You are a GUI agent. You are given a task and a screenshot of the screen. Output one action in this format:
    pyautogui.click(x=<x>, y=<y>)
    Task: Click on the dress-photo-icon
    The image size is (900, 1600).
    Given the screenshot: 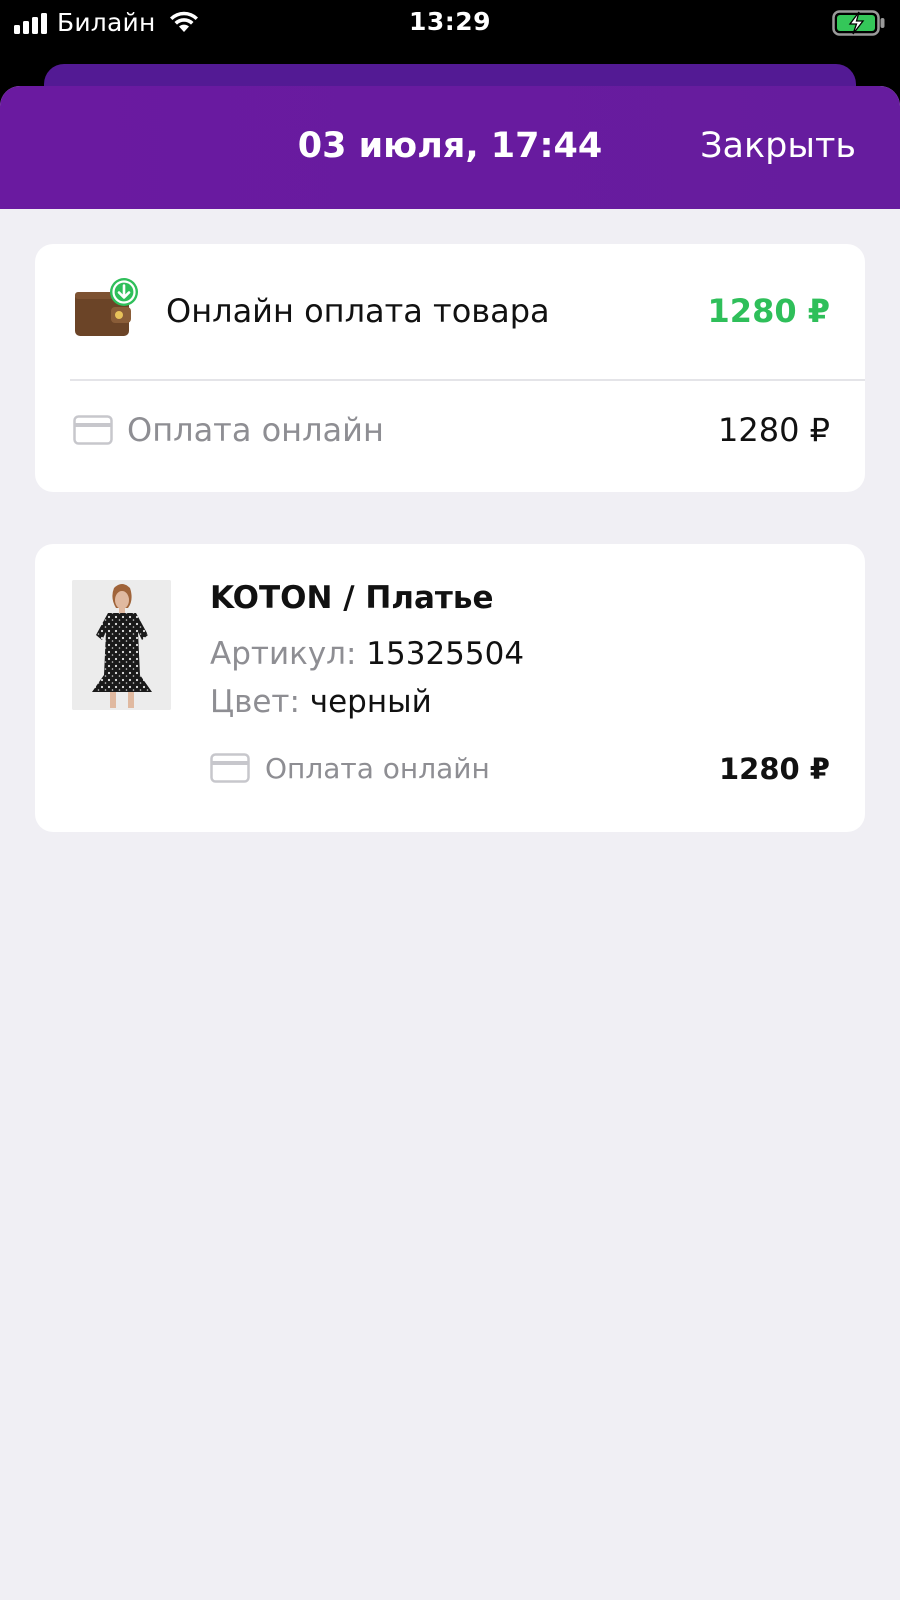 What is the action you would take?
    pyautogui.click(x=121, y=645)
    